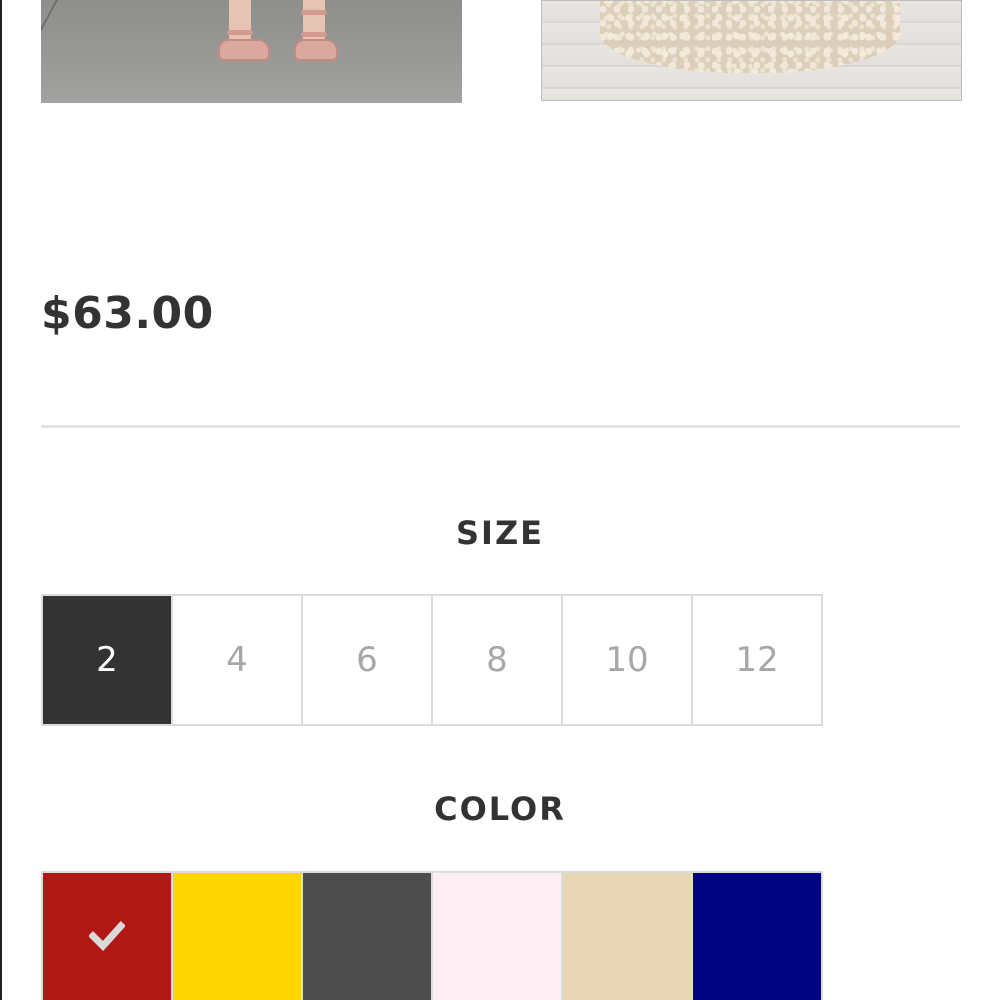 This screenshot has width=1000, height=1000. I want to click on color-options, so click(432, 935).